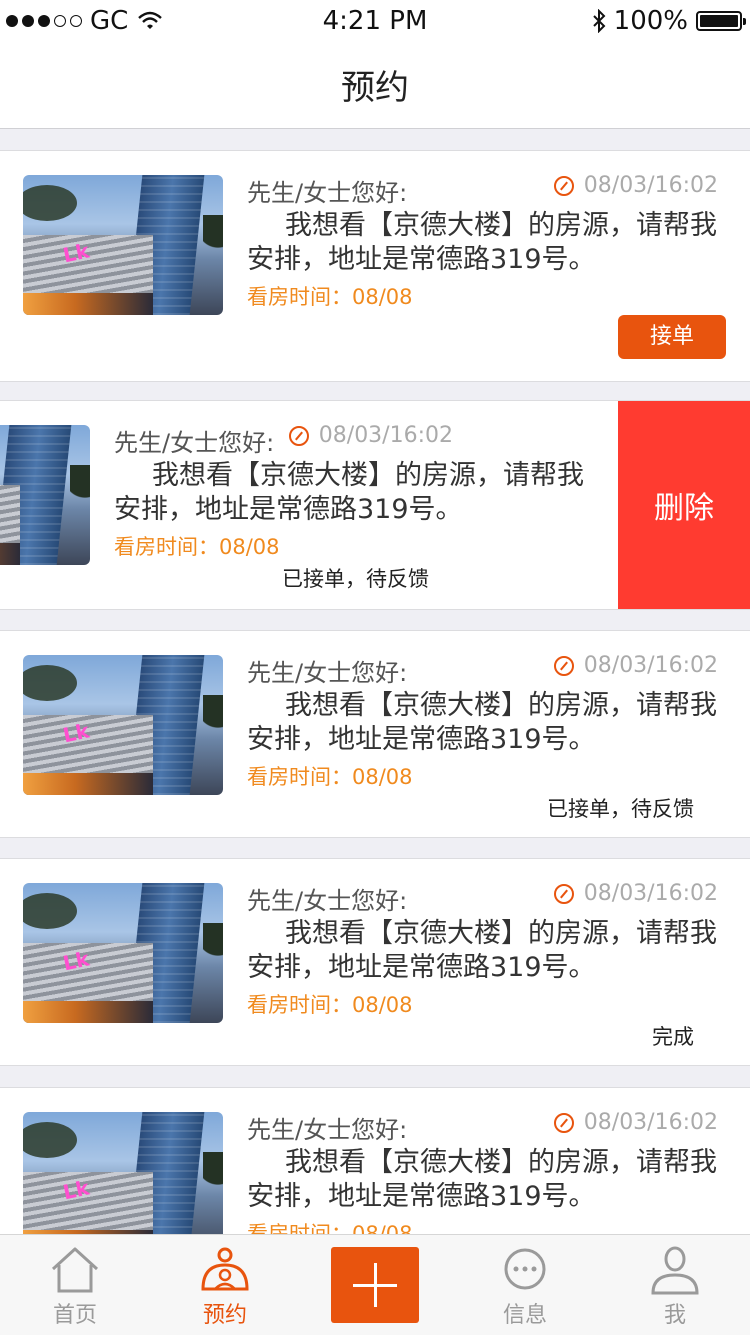  I want to click on status-right: 100%, so click(669, 21).